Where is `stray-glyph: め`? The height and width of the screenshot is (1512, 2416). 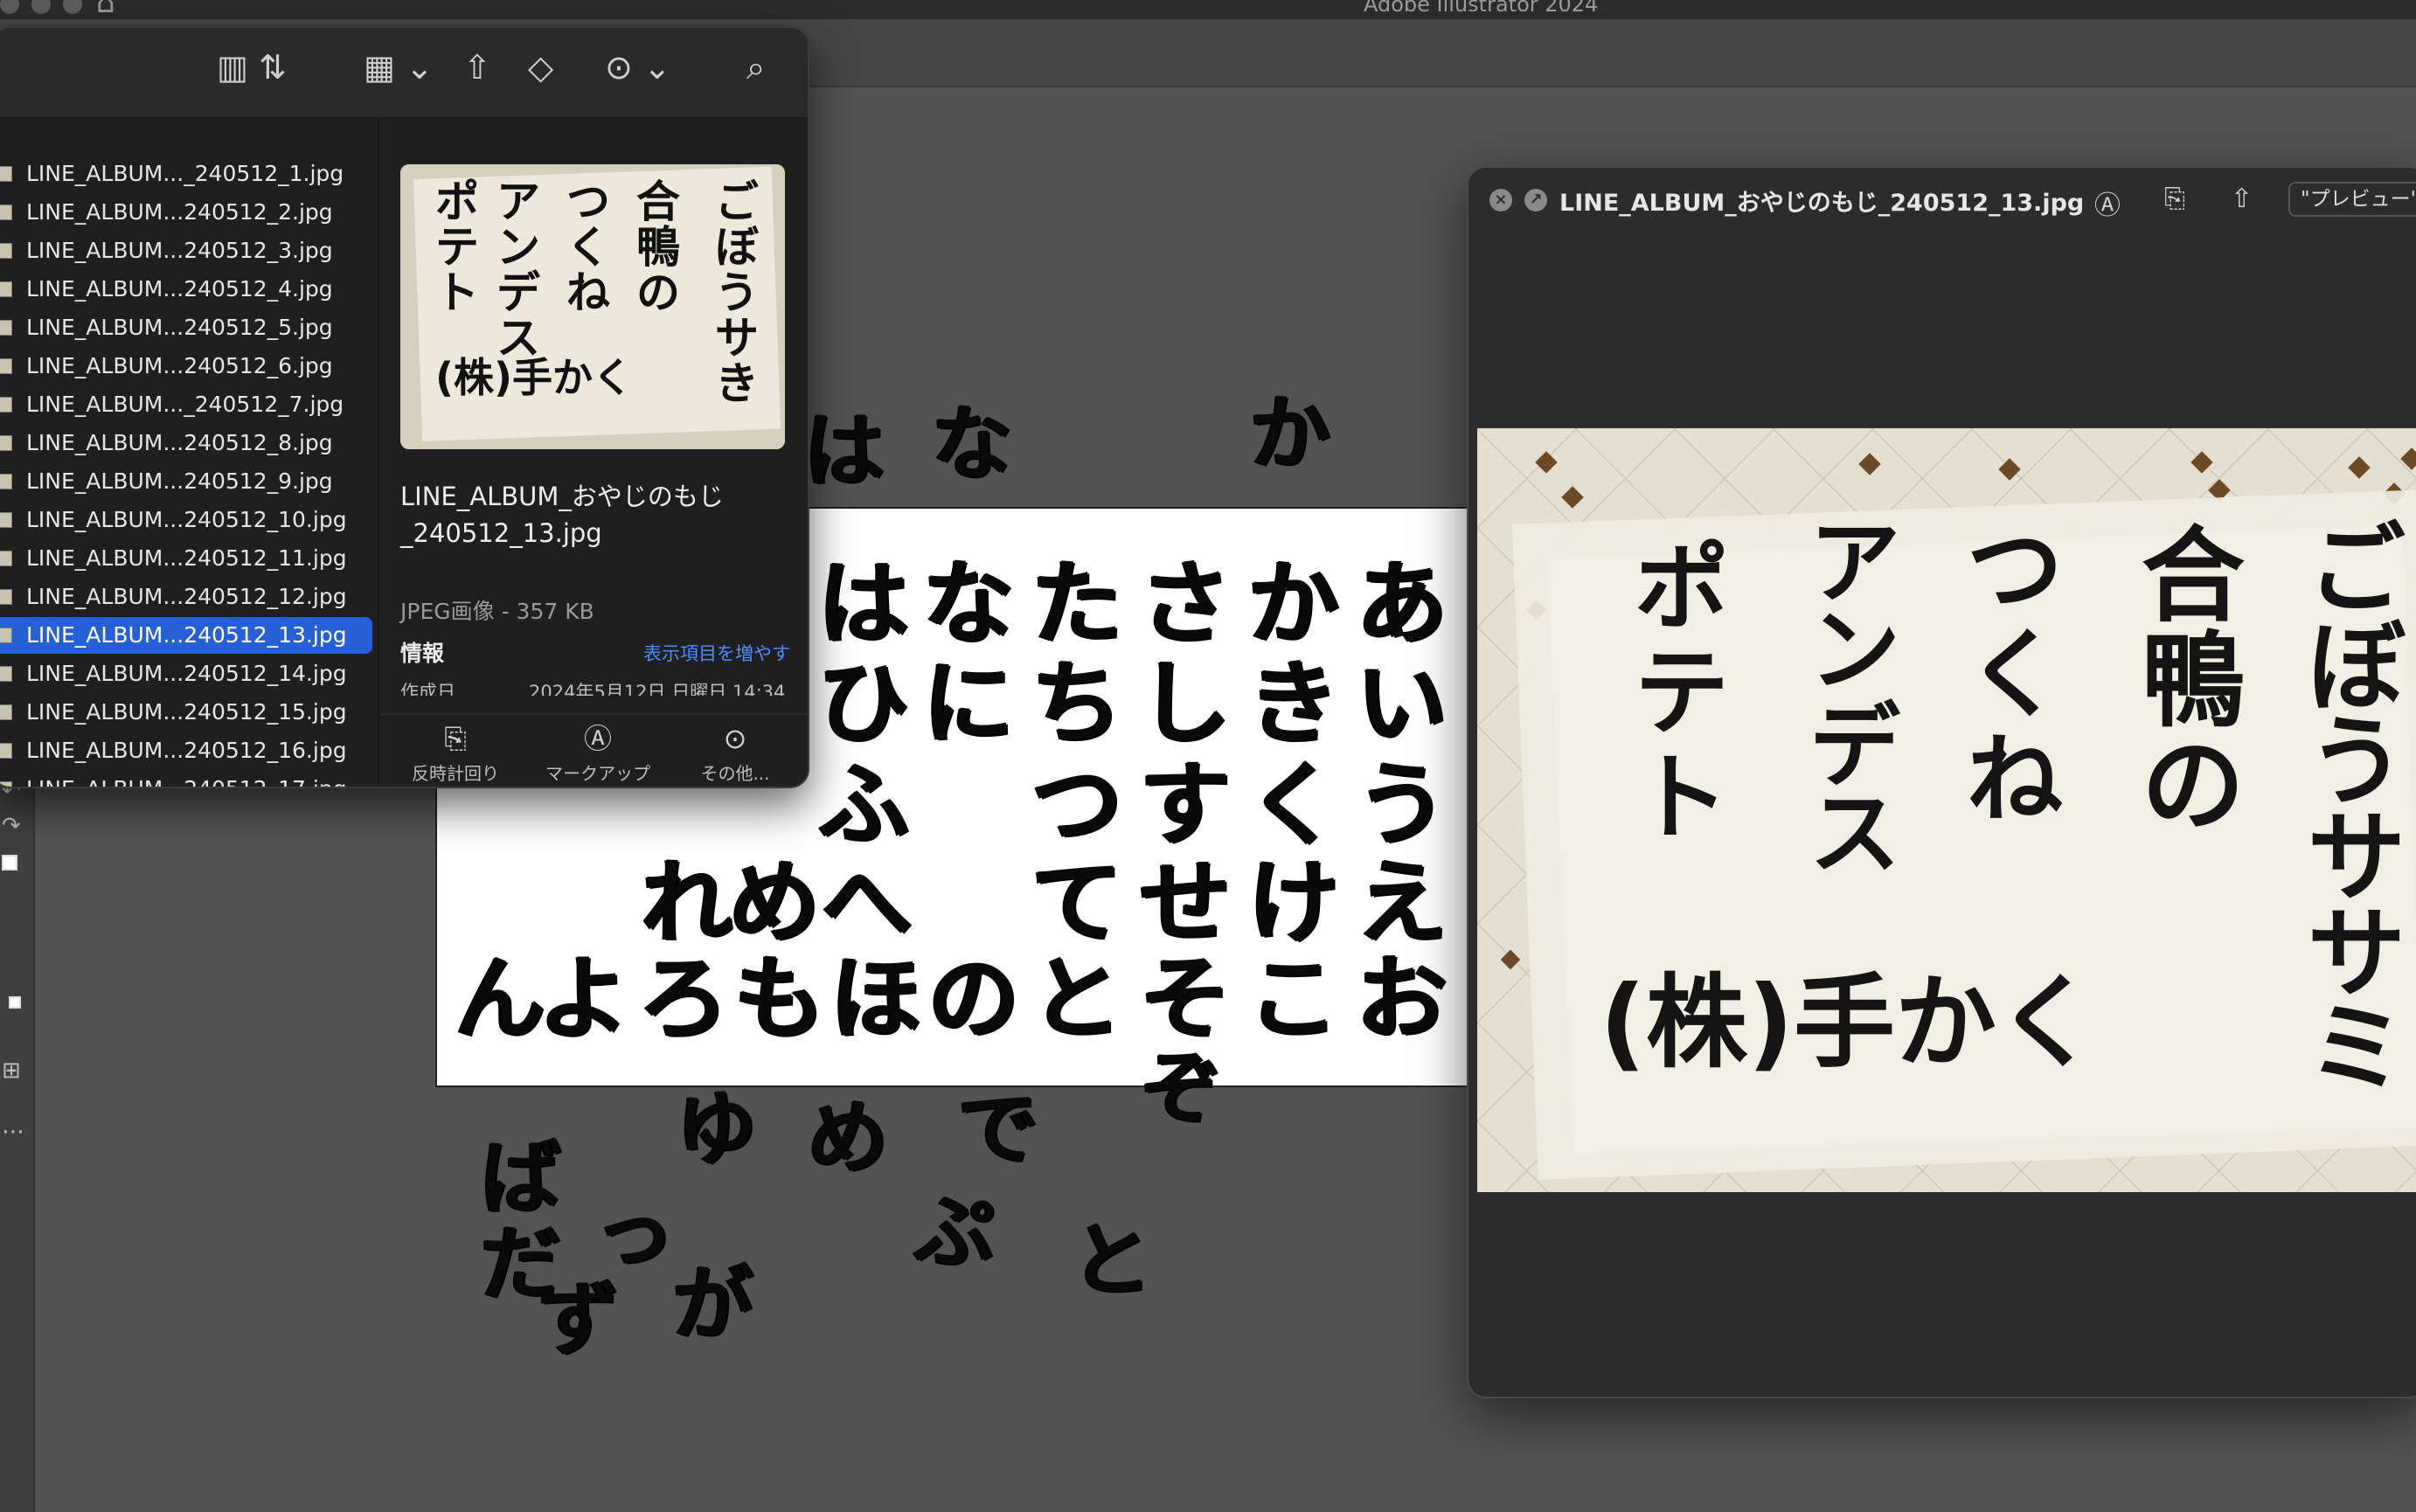 stray-glyph: め is located at coordinates (848, 1138).